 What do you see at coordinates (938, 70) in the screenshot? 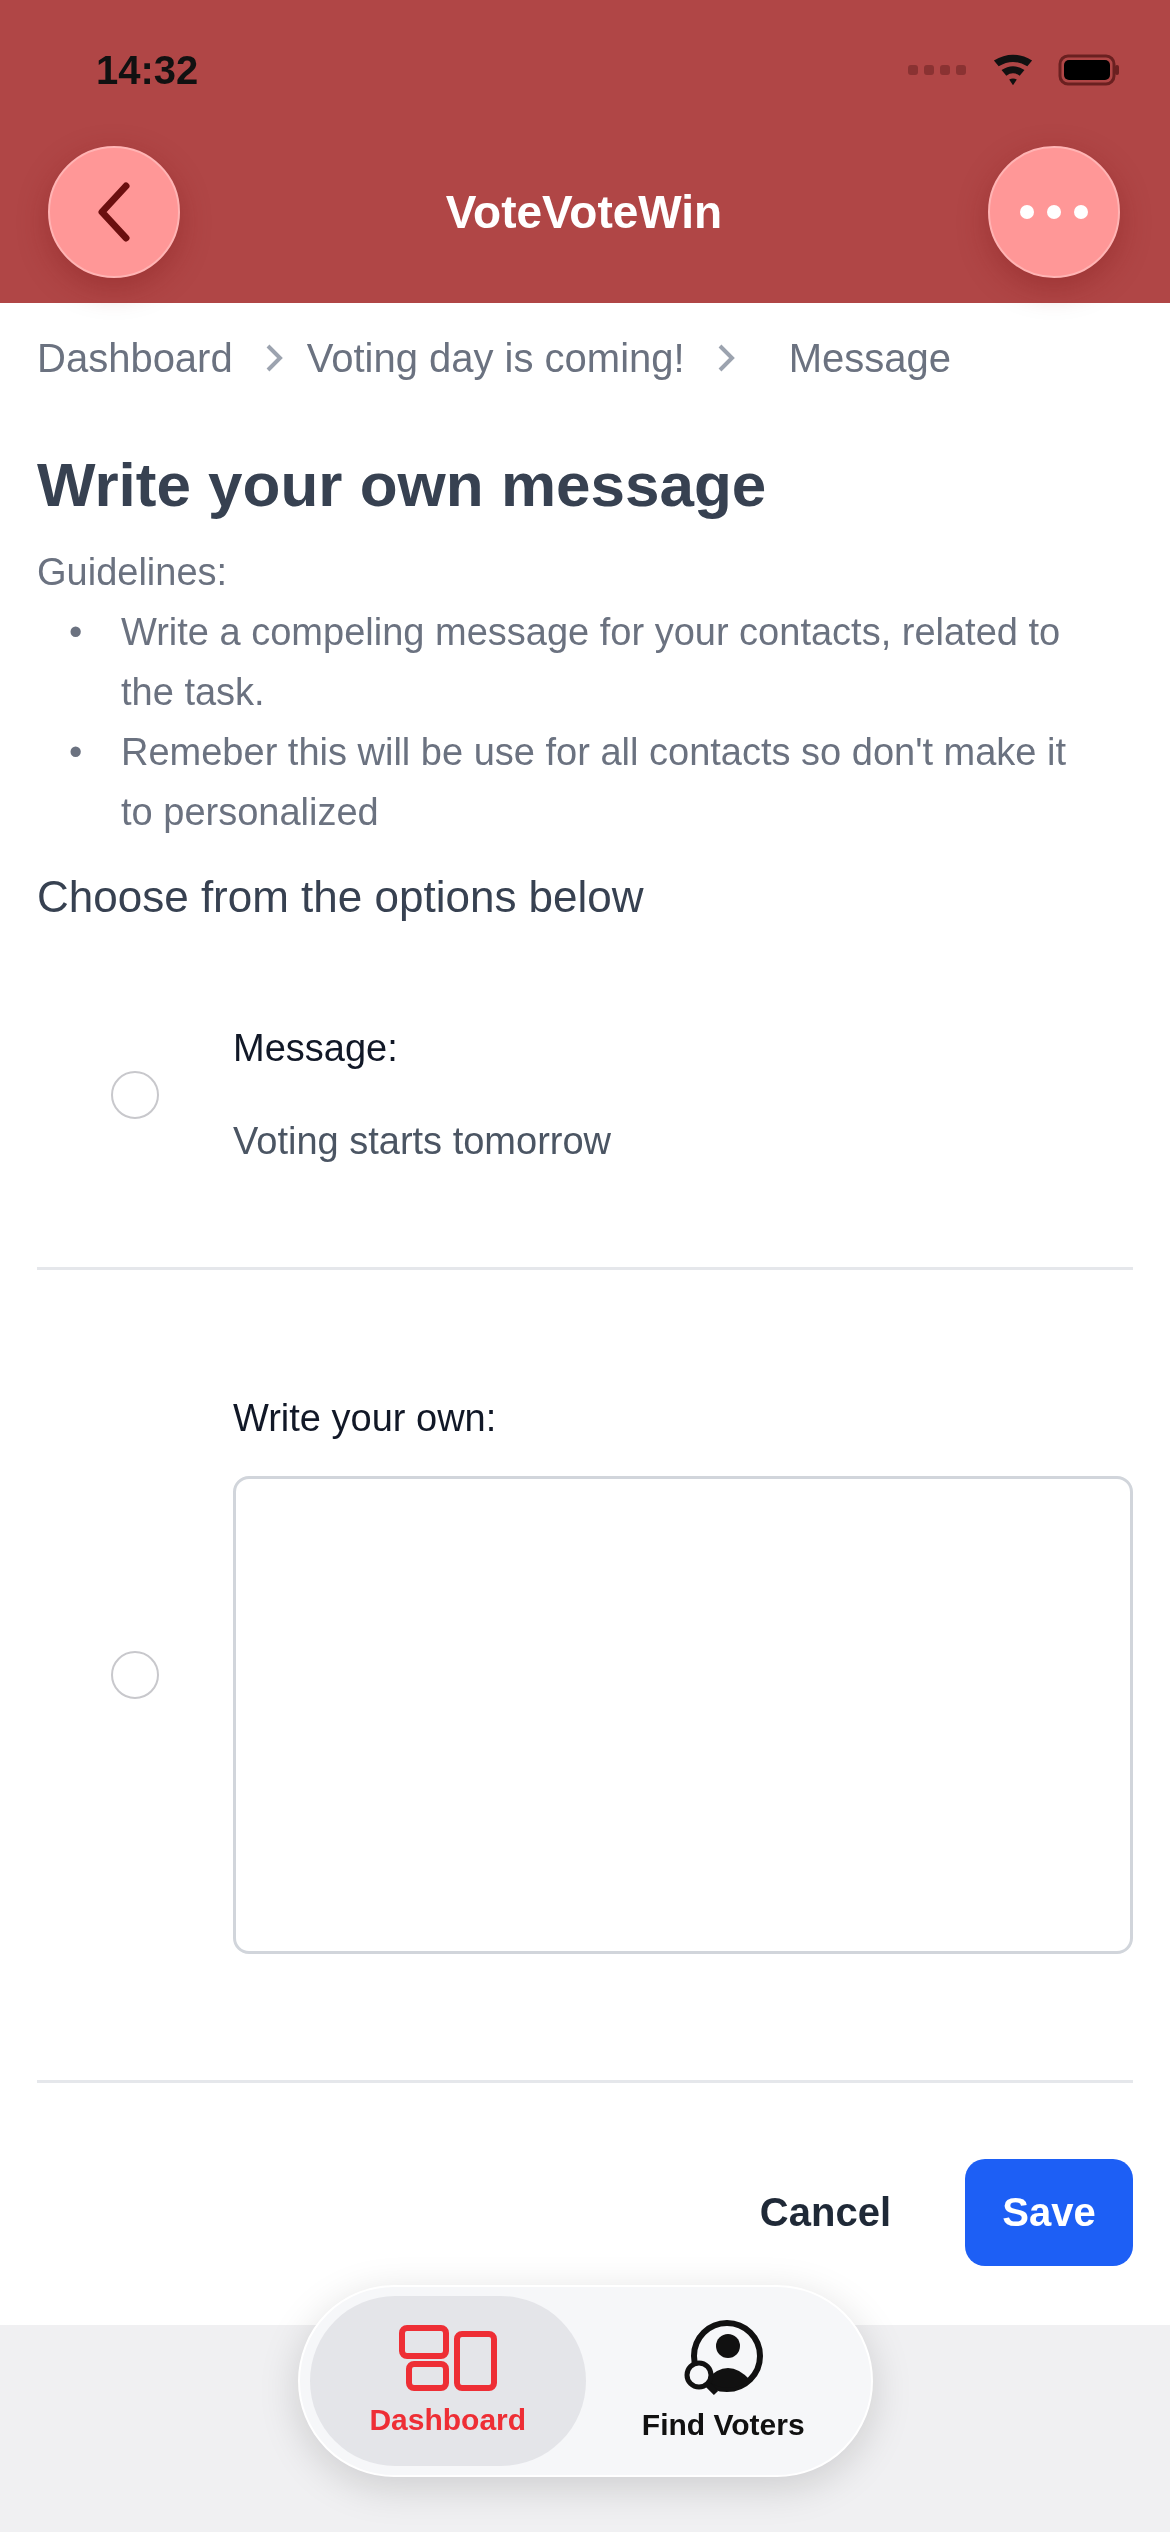
I see `signal-icon` at bounding box center [938, 70].